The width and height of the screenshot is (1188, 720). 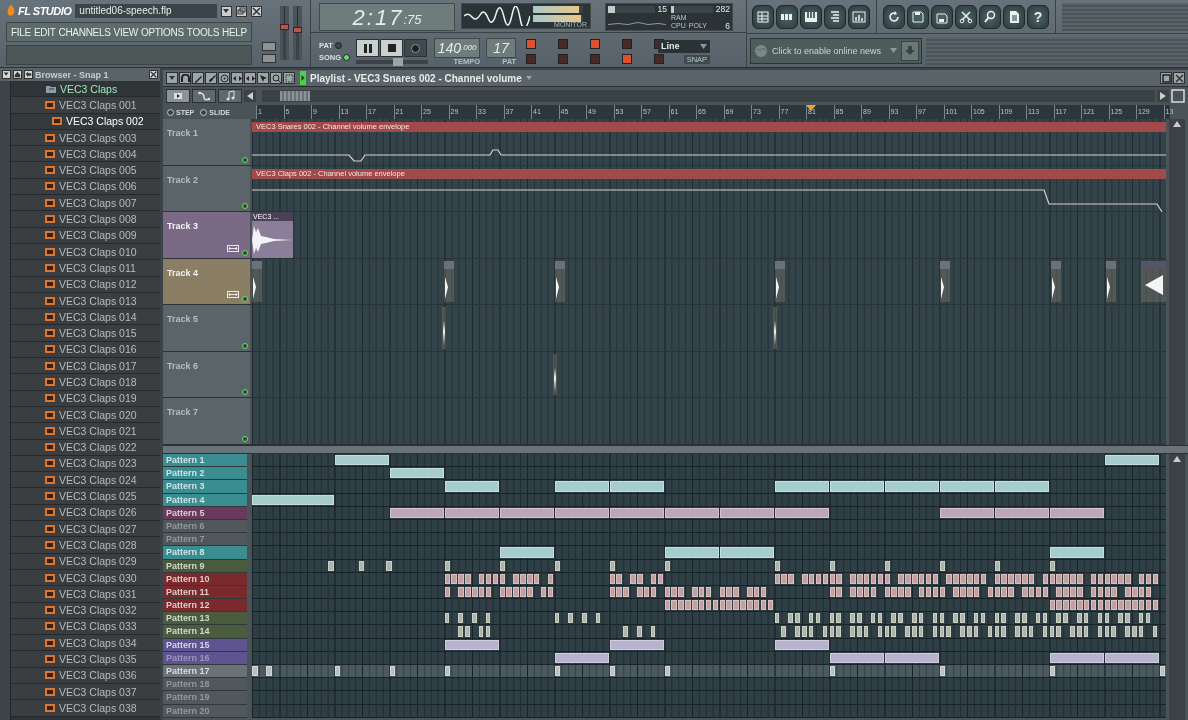 I want to click on pattern-name: Pattern 17, so click(x=205, y=672).